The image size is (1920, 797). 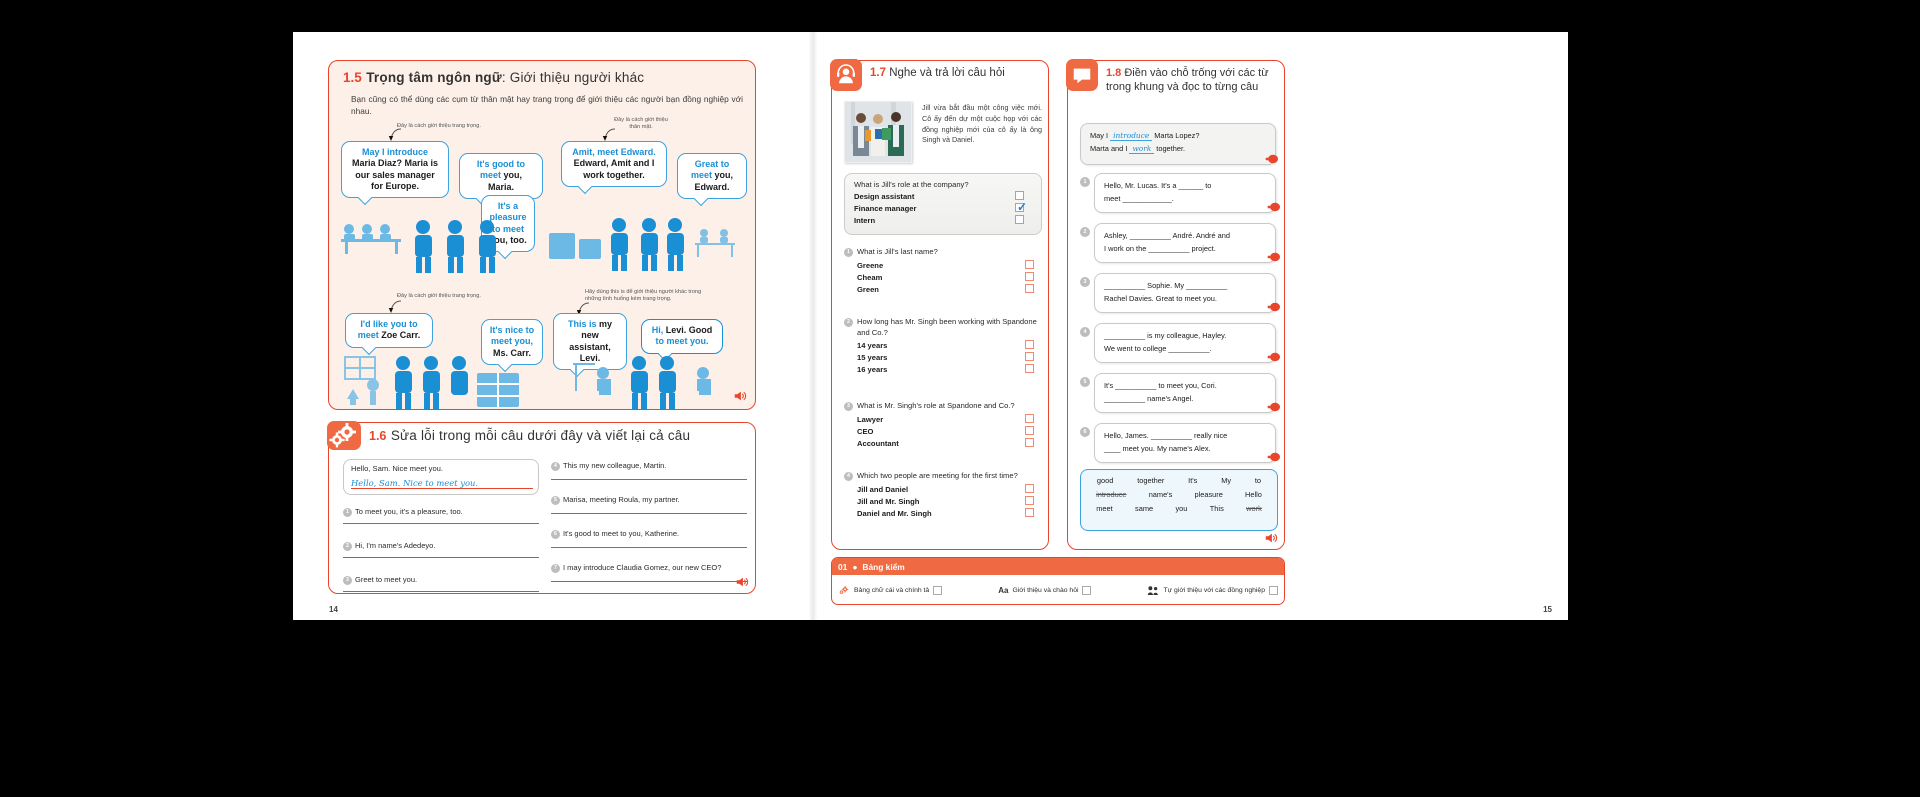 I want to click on word-introduce: introduce, so click(x=1111, y=494).